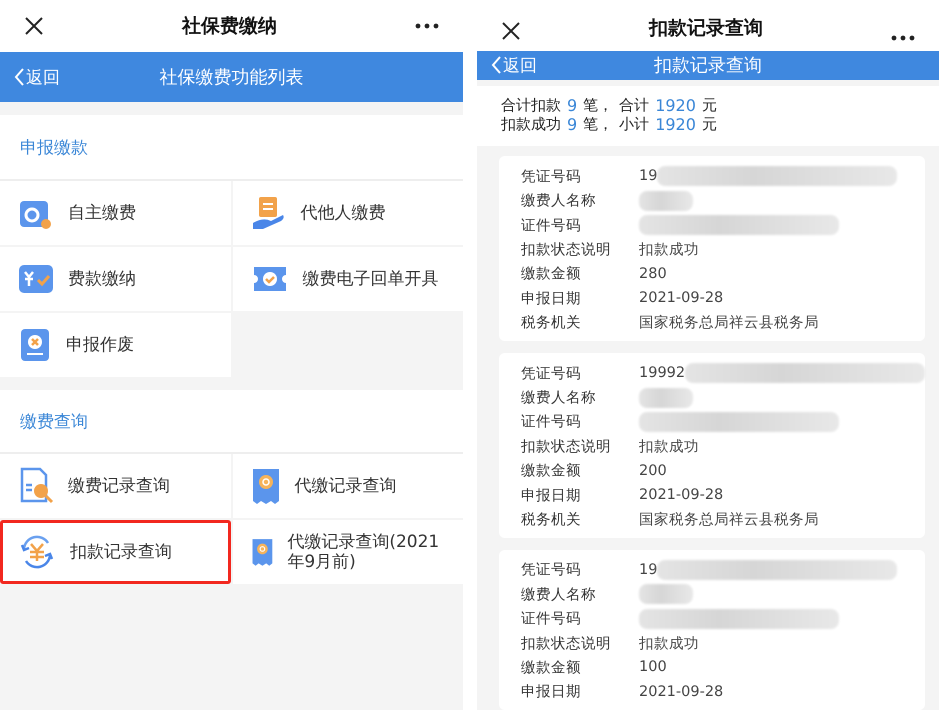 This screenshot has height=710, width=947. What do you see at coordinates (232, 77) in the screenshot?
I see `page-title: 社保缴费功能列表` at bounding box center [232, 77].